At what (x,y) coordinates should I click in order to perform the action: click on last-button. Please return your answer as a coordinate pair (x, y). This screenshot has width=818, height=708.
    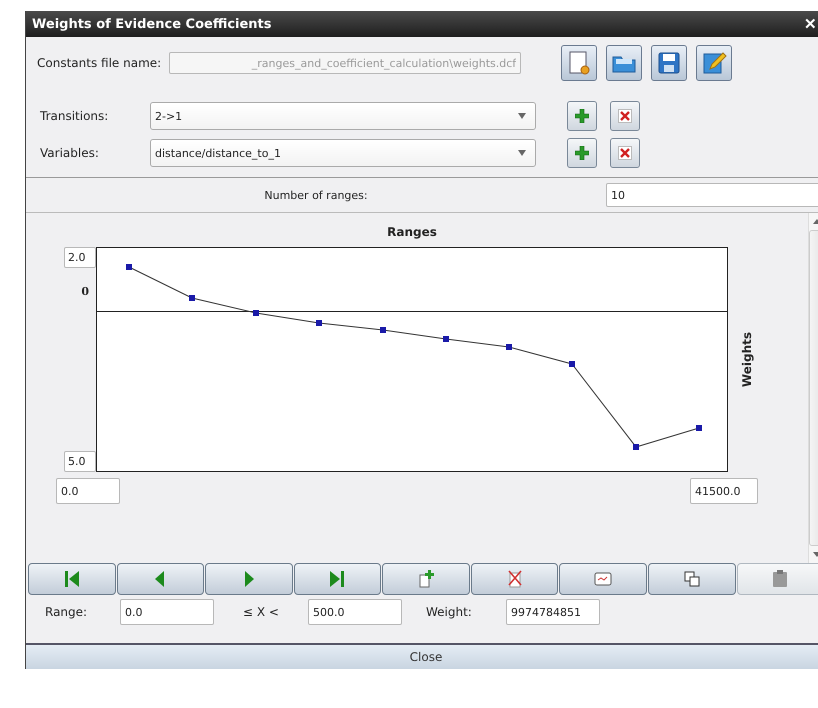
    Looking at the image, I should click on (338, 579).